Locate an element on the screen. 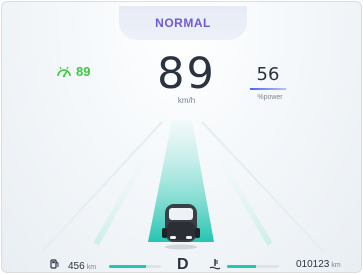 This screenshot has width=363, height=275. drive-mode-indicator: NORMAL is located at coordinates (183, 23).